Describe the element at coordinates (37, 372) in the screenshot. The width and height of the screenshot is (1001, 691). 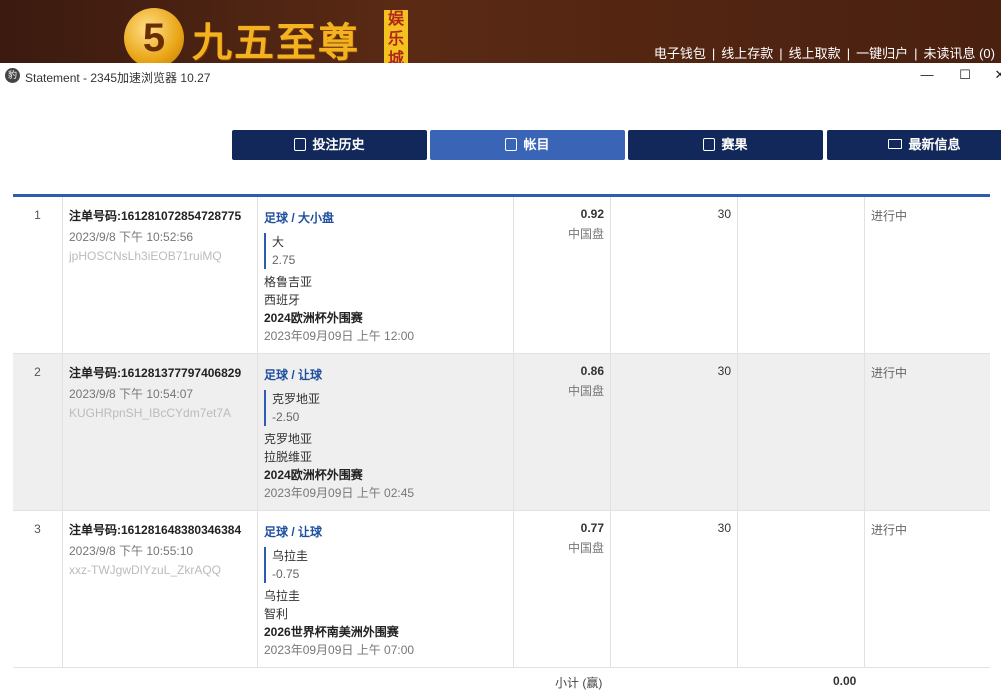
I see `row-number: 2` at that location.